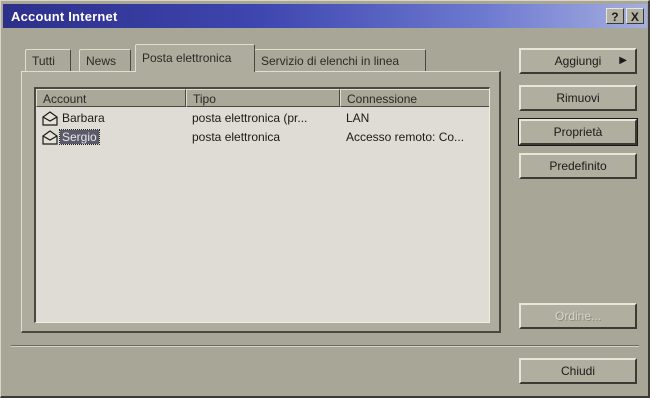  I want to click on window-title: Account Internet, so click(64, 16).